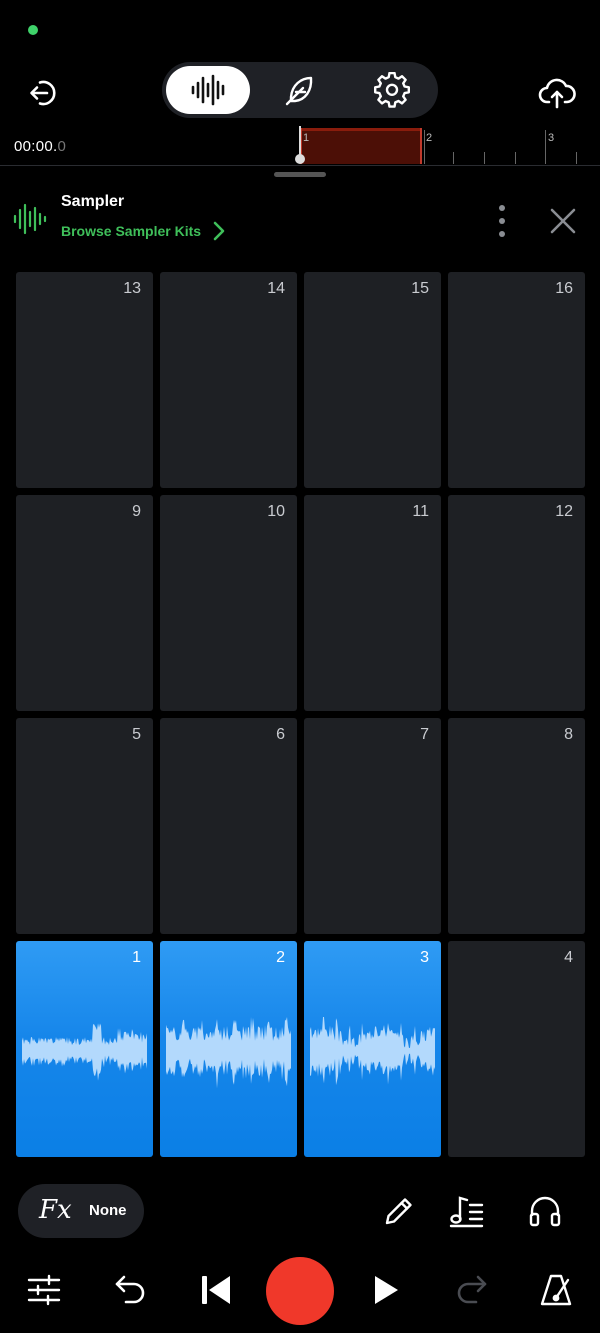 The width and height of the screenshot is (600, 1333). What do you see at coordinates (516, 826) in the screenshot?
I see `pad: 8` at bounding box center [516, 826].